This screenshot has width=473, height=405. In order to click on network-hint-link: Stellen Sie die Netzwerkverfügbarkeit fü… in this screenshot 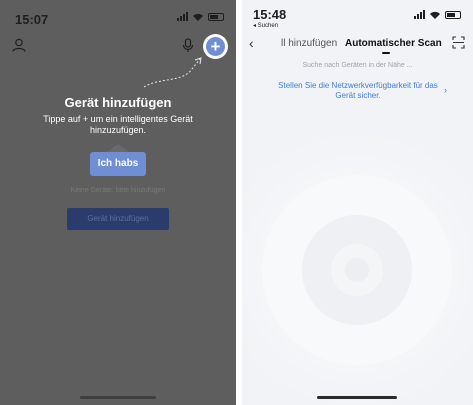, I will do `click(358, 91)`.